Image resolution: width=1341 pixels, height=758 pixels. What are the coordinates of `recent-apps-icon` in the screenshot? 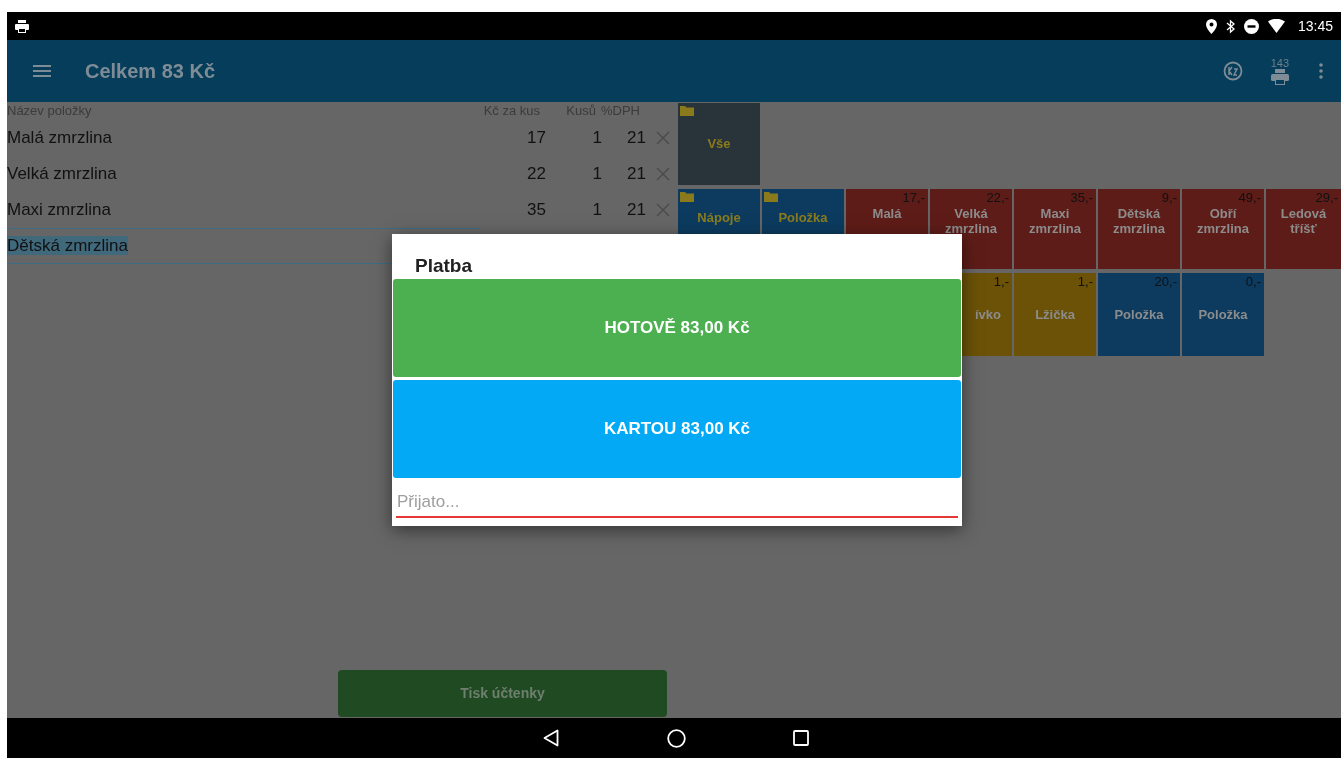 It's located at (801, 738).